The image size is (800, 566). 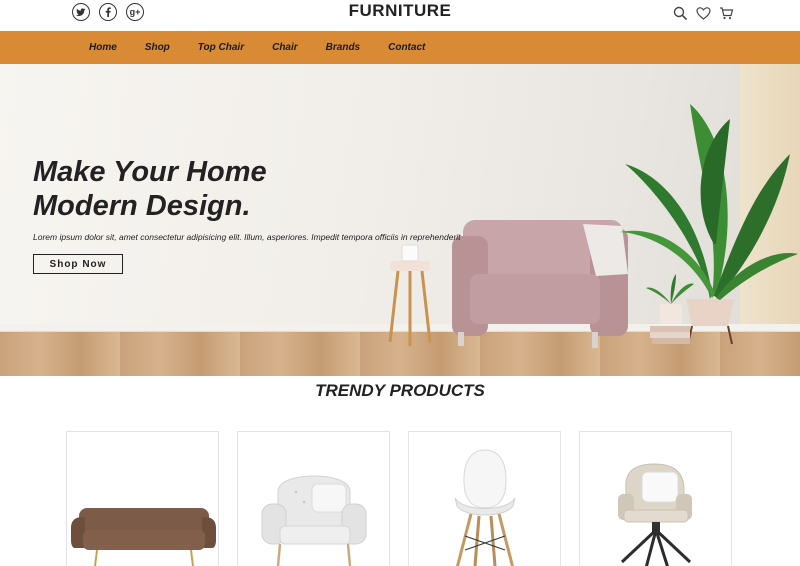 What do you see at coordinates (343, 47) in the screenshot?
I see `nav-item-brands: Brands` at bounding box center [343, 47].